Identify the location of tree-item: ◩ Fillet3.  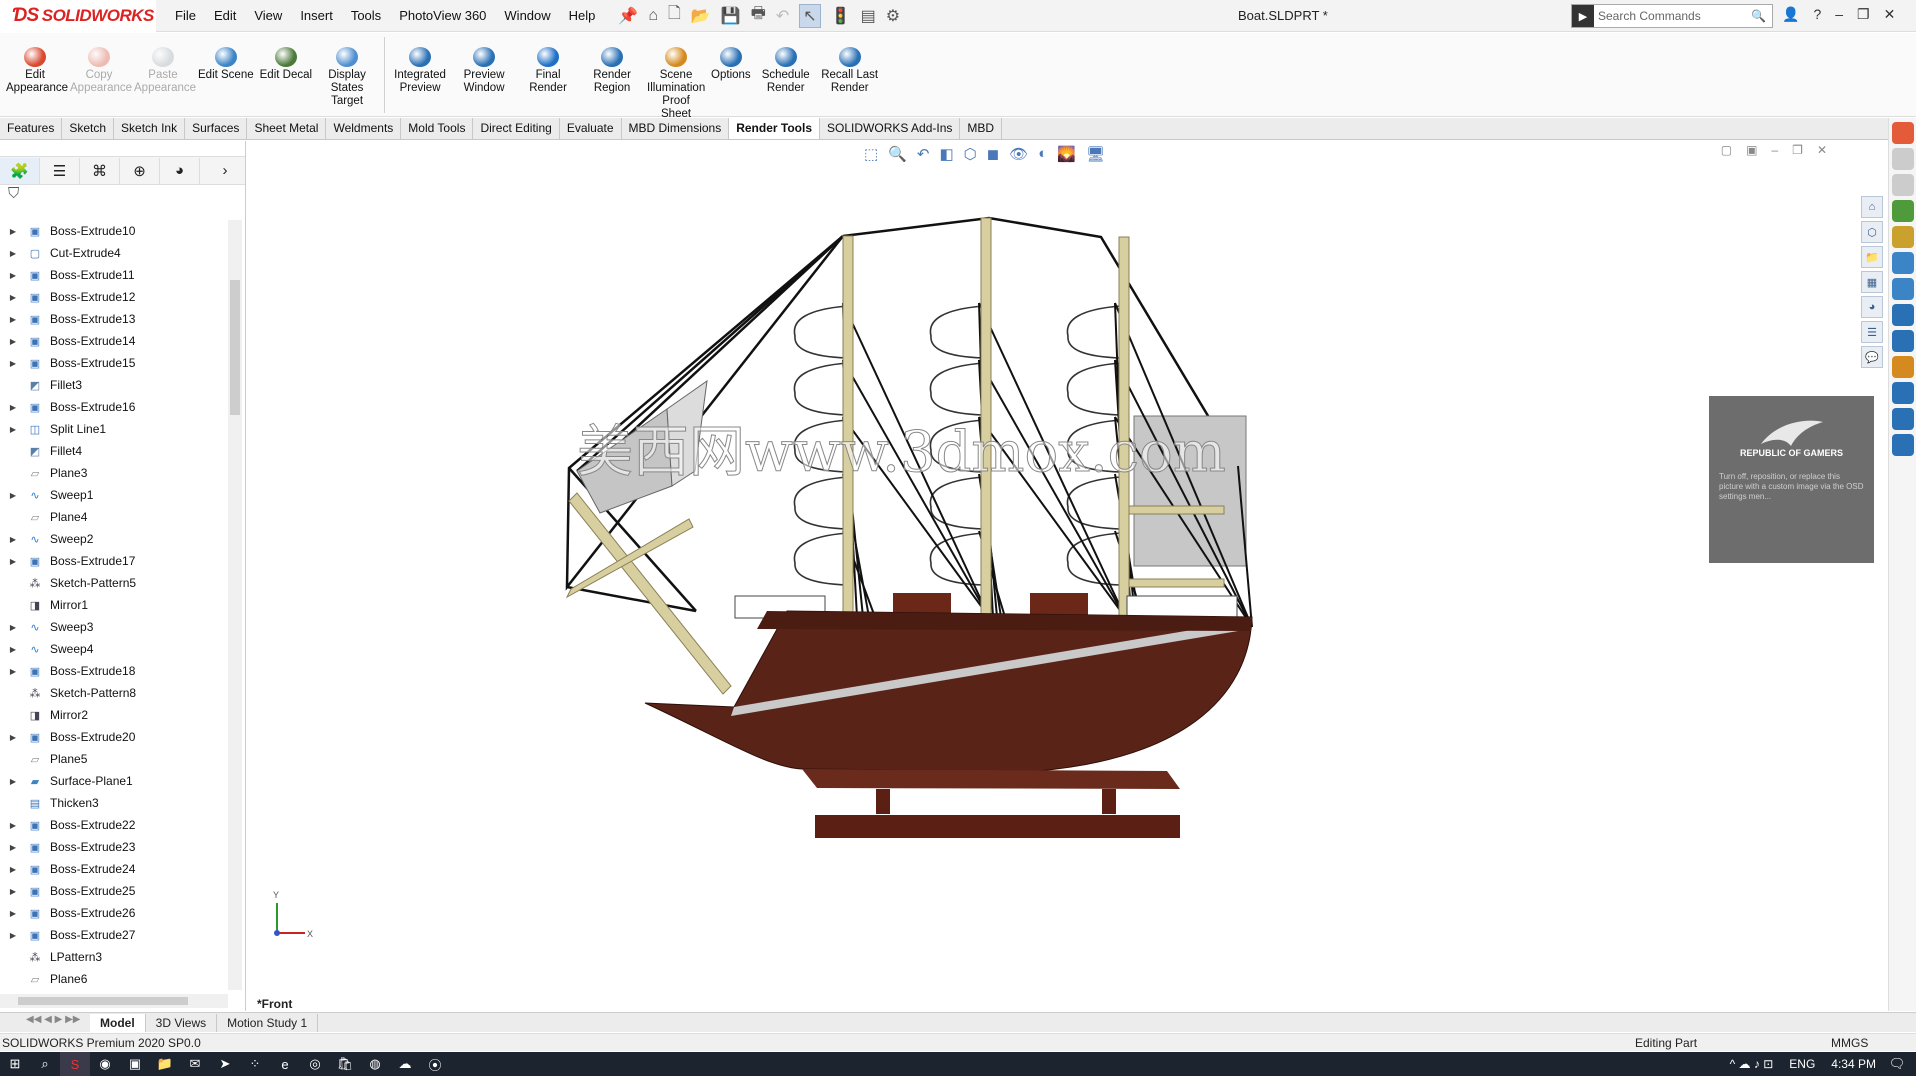
(116, 385).